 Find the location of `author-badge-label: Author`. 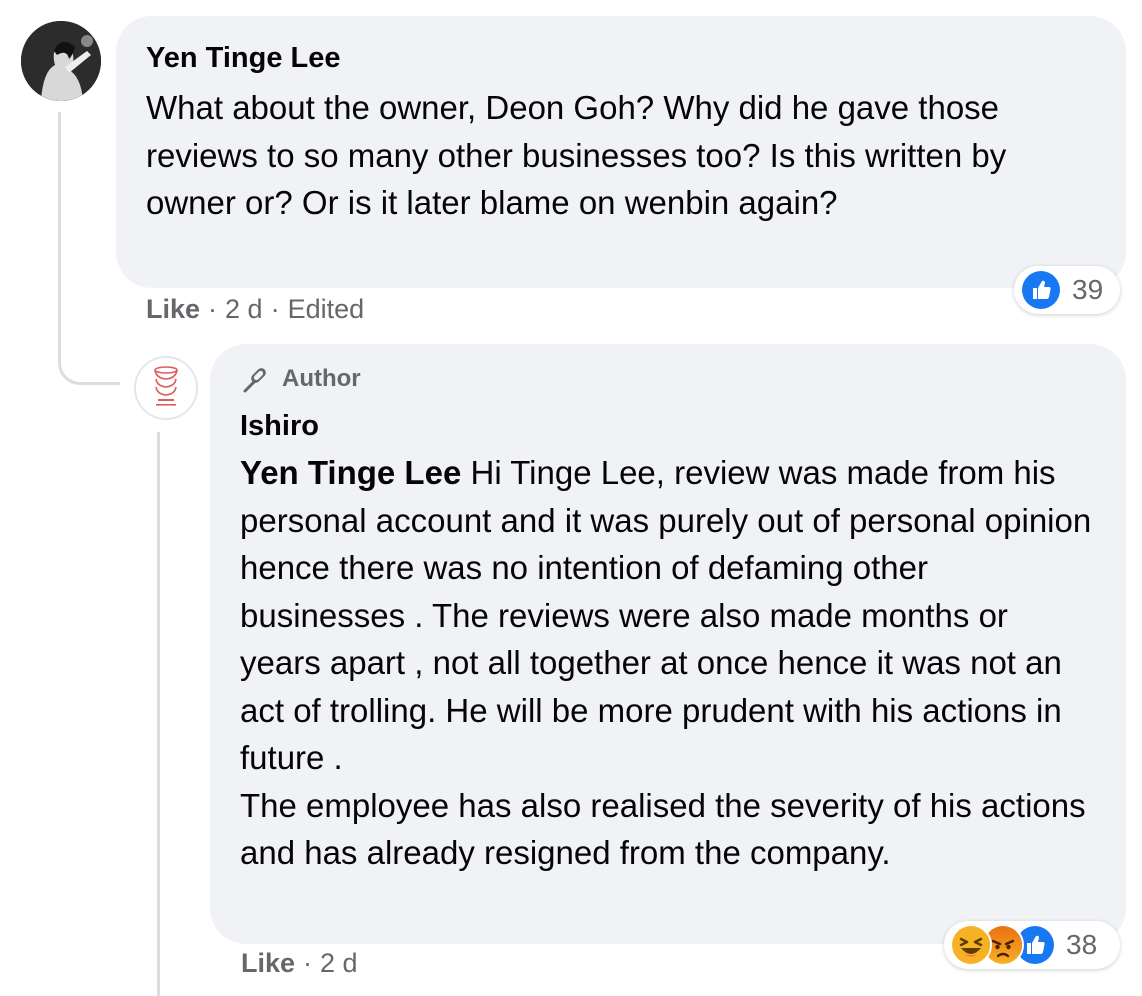

author-badge-label: Author is located at coordinates (321, 378).